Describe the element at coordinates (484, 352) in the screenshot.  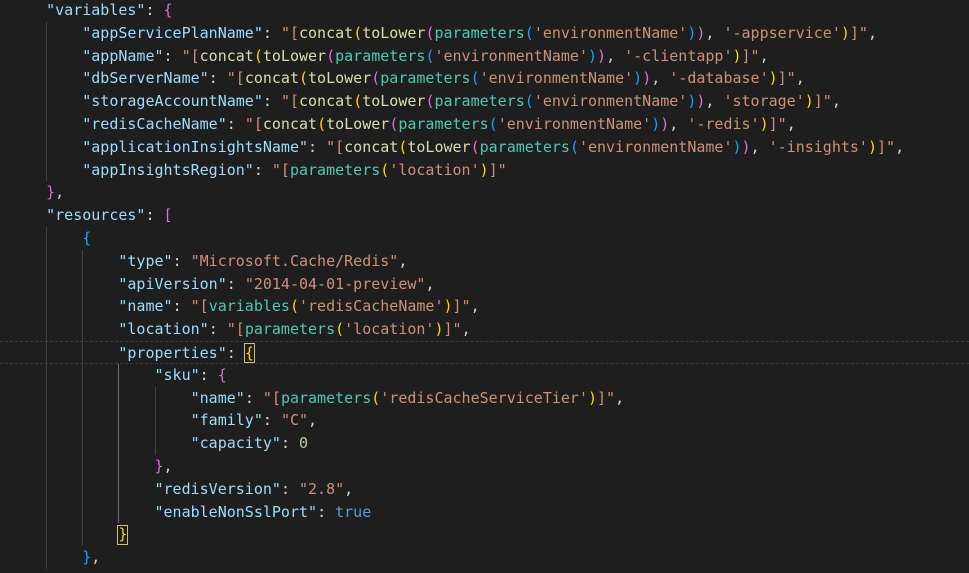
I see `current-code-line: "properties": {` at that location.